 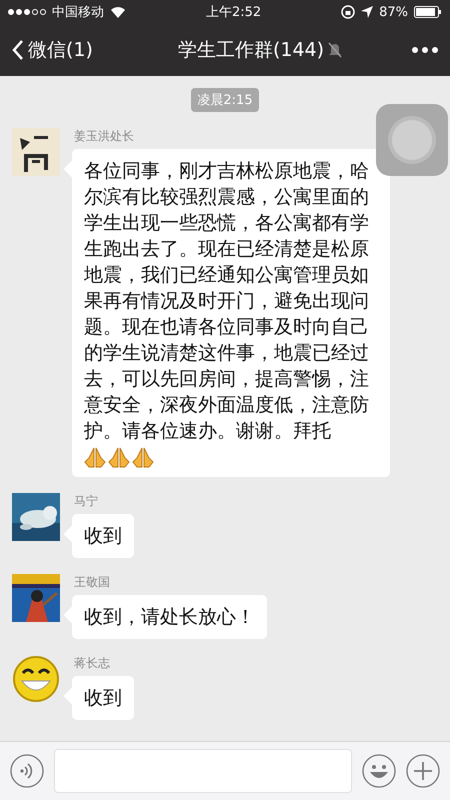 I want to click on smiley-icon, so click(x=379, y=771).